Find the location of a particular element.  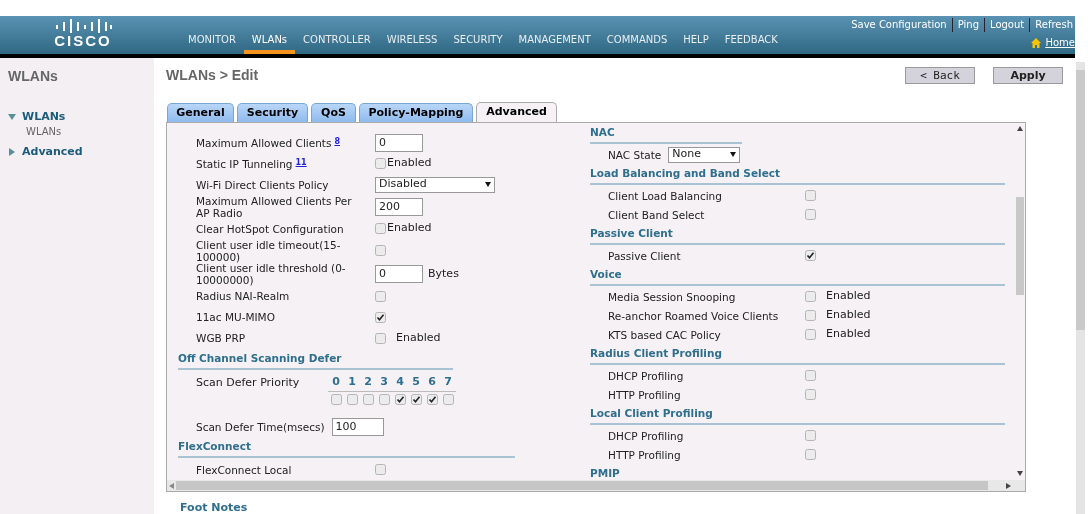

tab: General is located at coordinates (200, 112).